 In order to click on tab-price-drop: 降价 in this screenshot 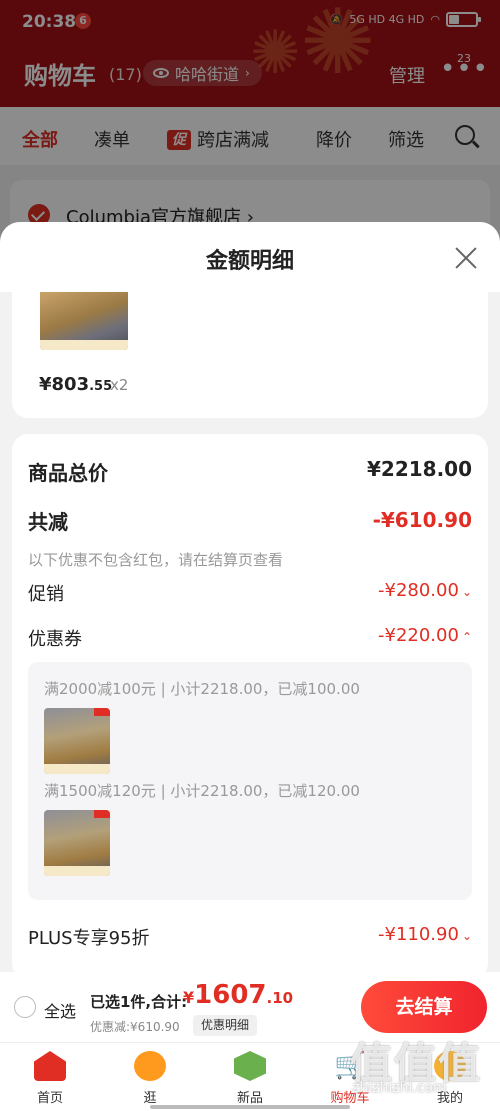, I will do `click(334, 139)`.